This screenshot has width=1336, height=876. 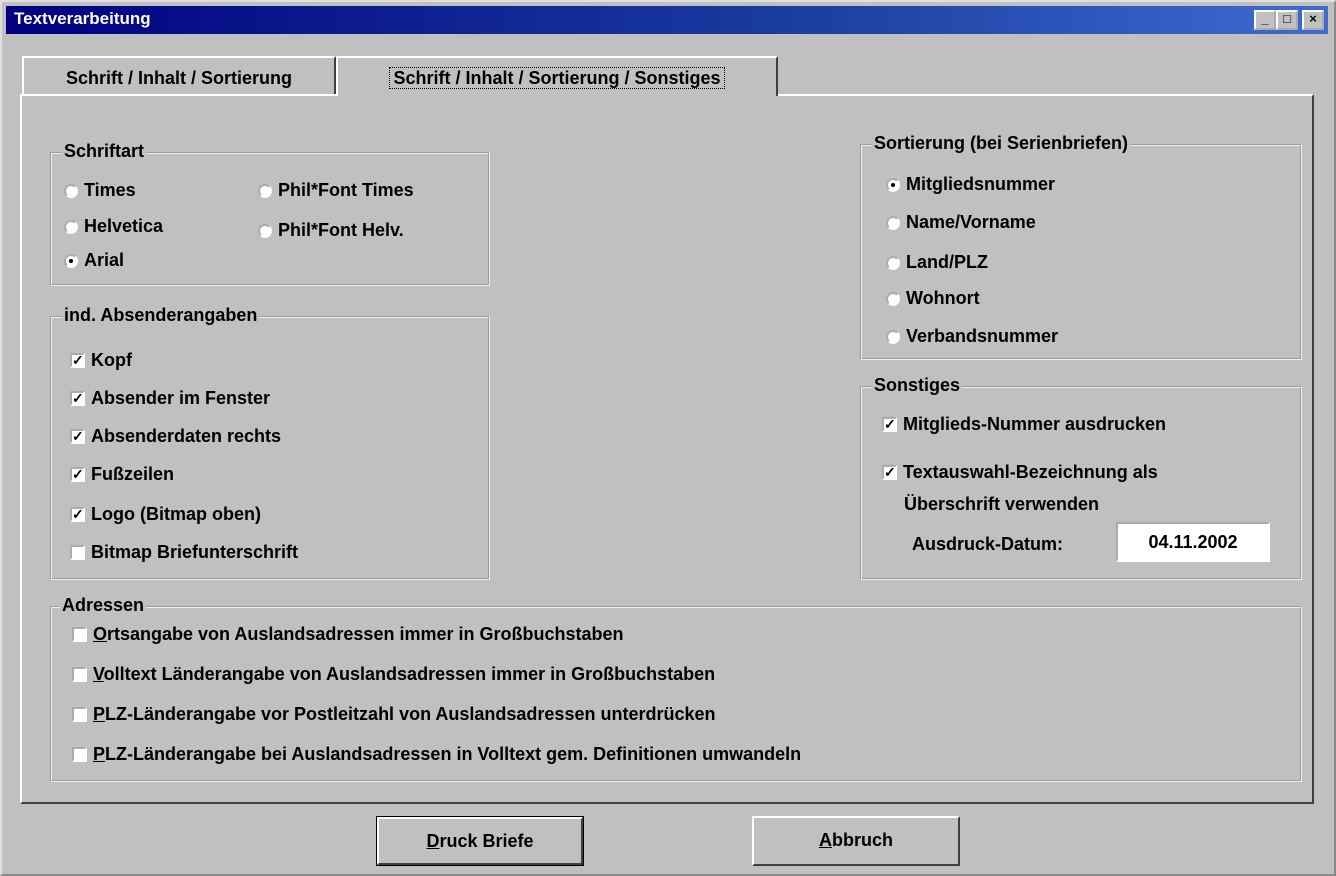 I want to click on absender-legend: ind. Absenderangaben, so click(x=161, y=315).